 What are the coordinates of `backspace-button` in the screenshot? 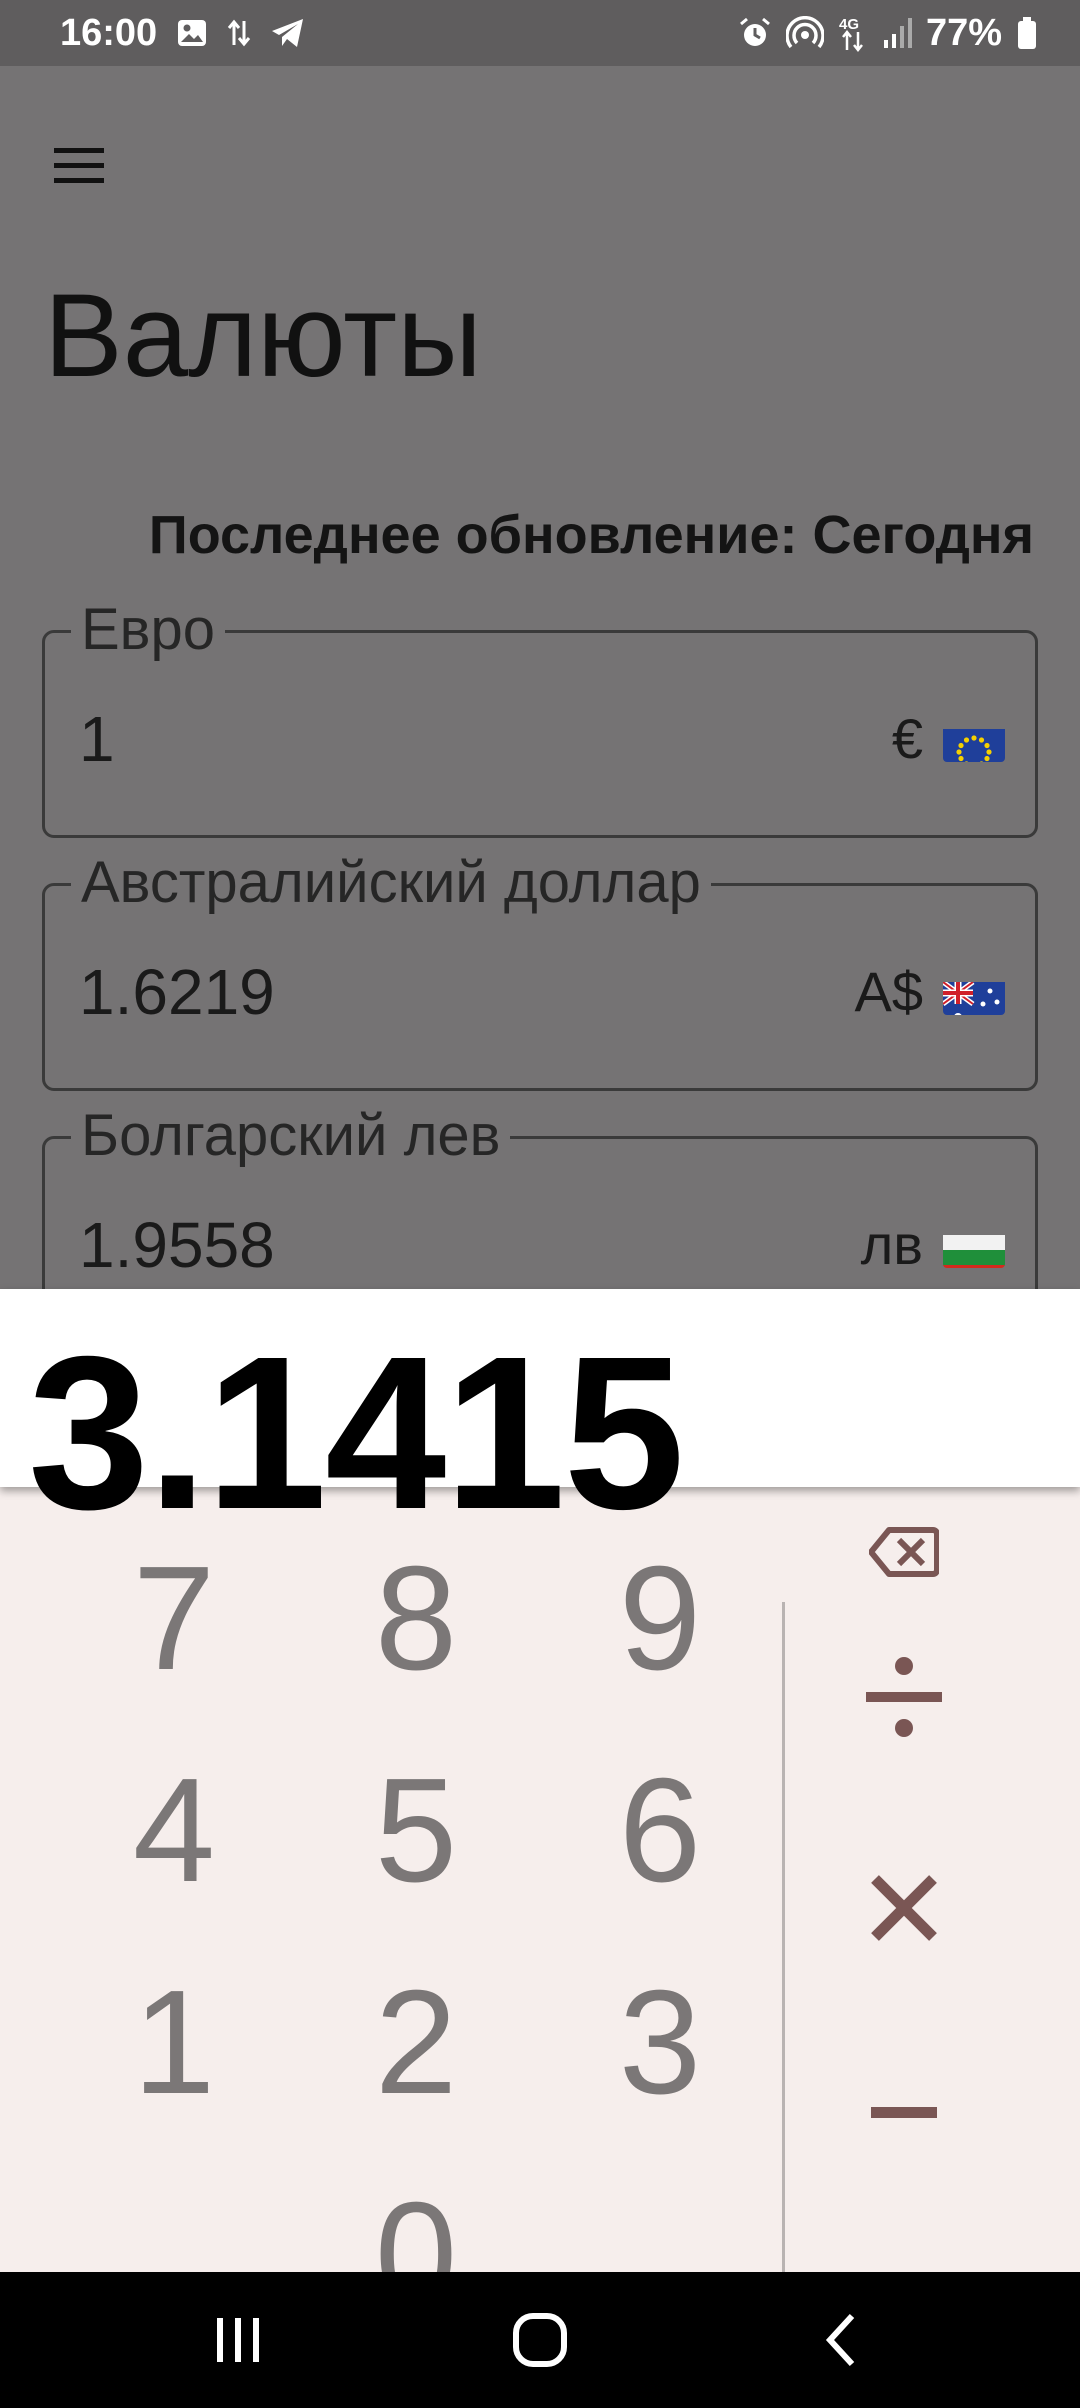 It's located at (904, 1557).